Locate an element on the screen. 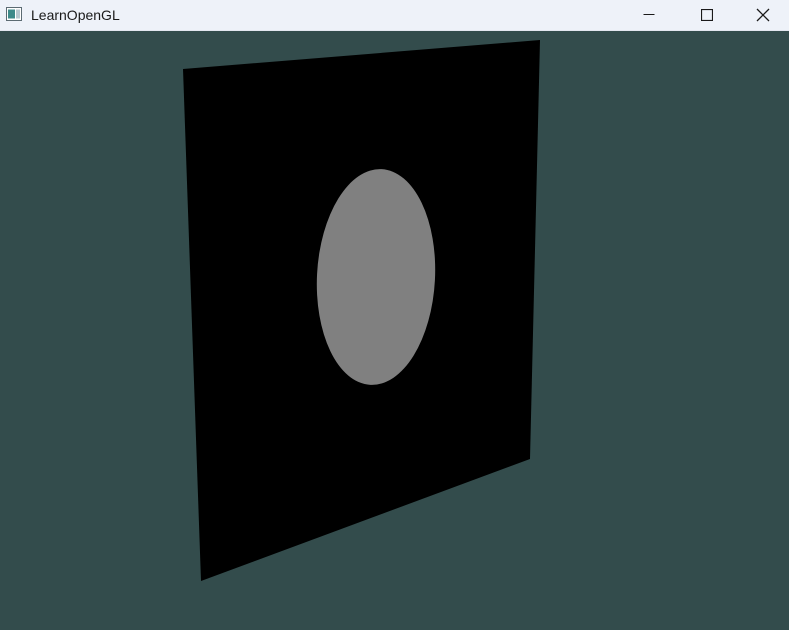 The height and width of the screenshot is (630, 789). minimize-icon is located at coordinates (649, 14).